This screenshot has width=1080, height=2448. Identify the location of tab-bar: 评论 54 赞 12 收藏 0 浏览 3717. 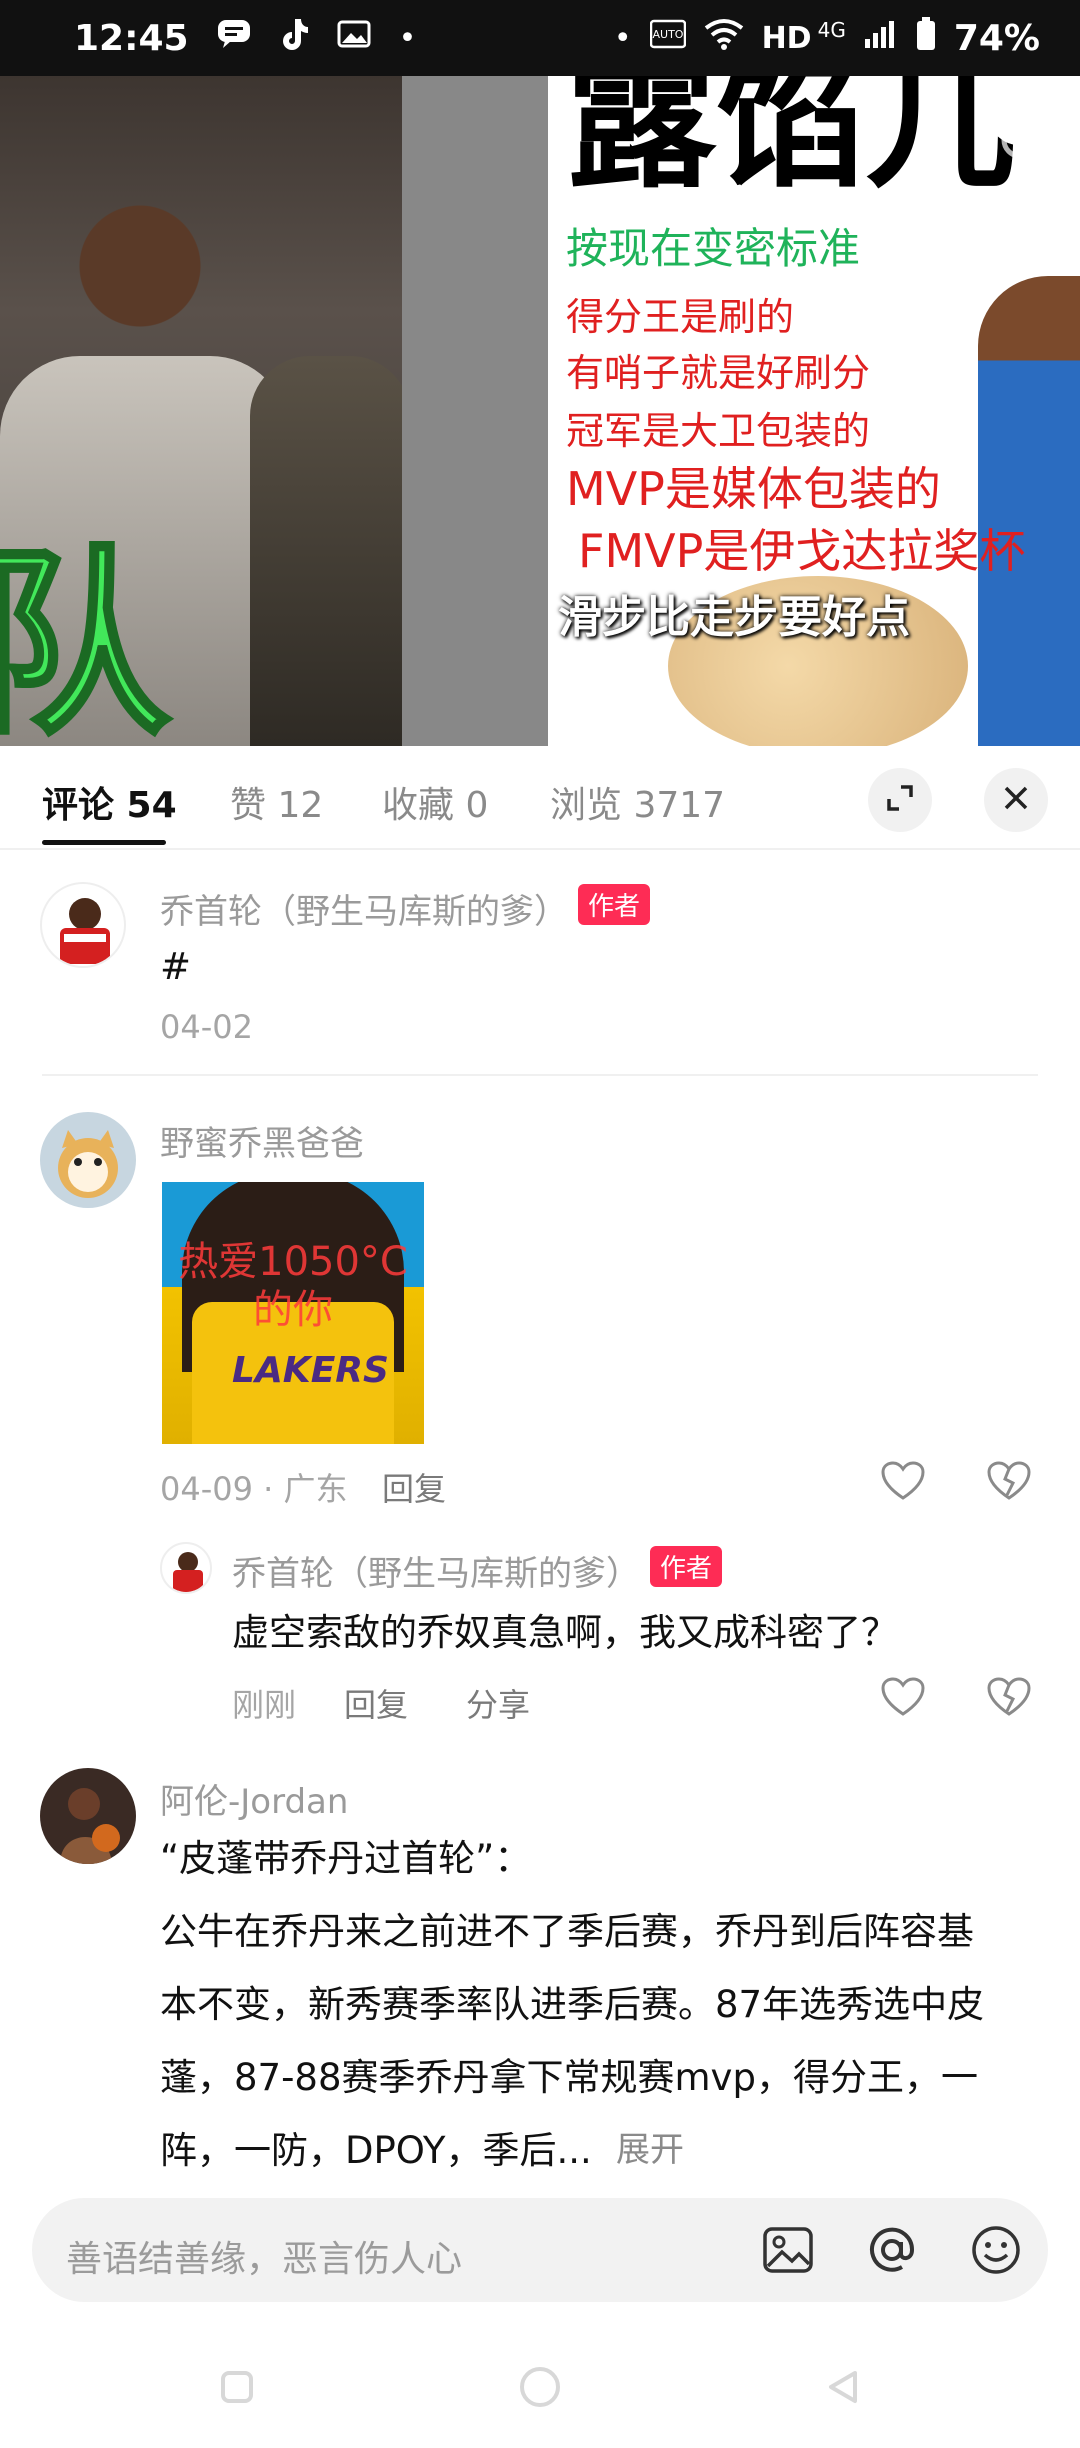
(540, 798).